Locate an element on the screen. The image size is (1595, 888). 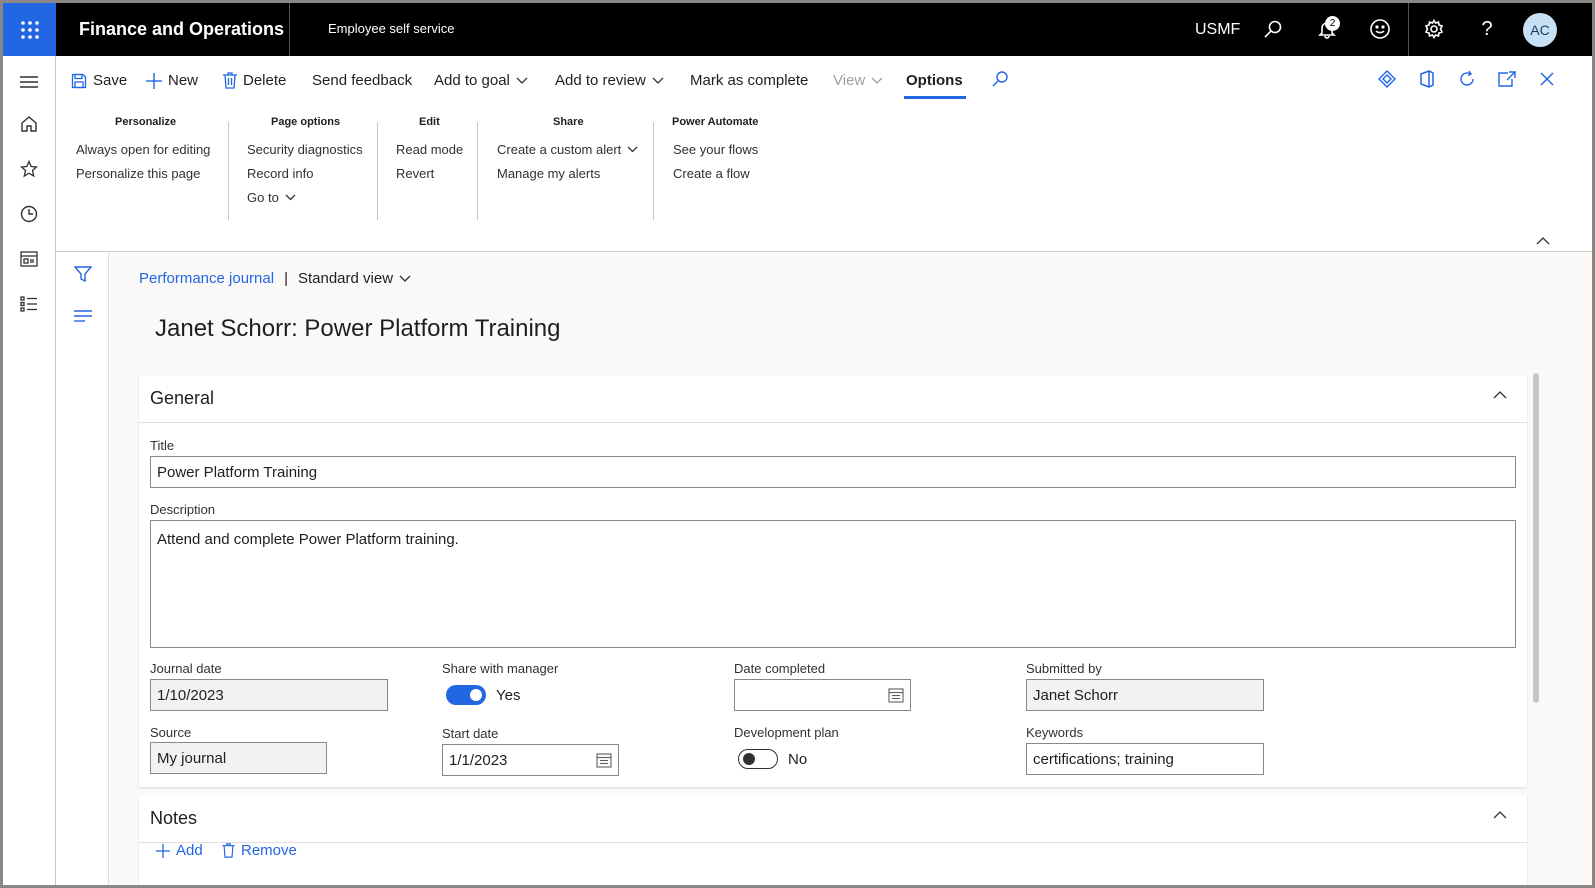
mark-complete-label: Mark as complete is located at coordinates (749, 80).